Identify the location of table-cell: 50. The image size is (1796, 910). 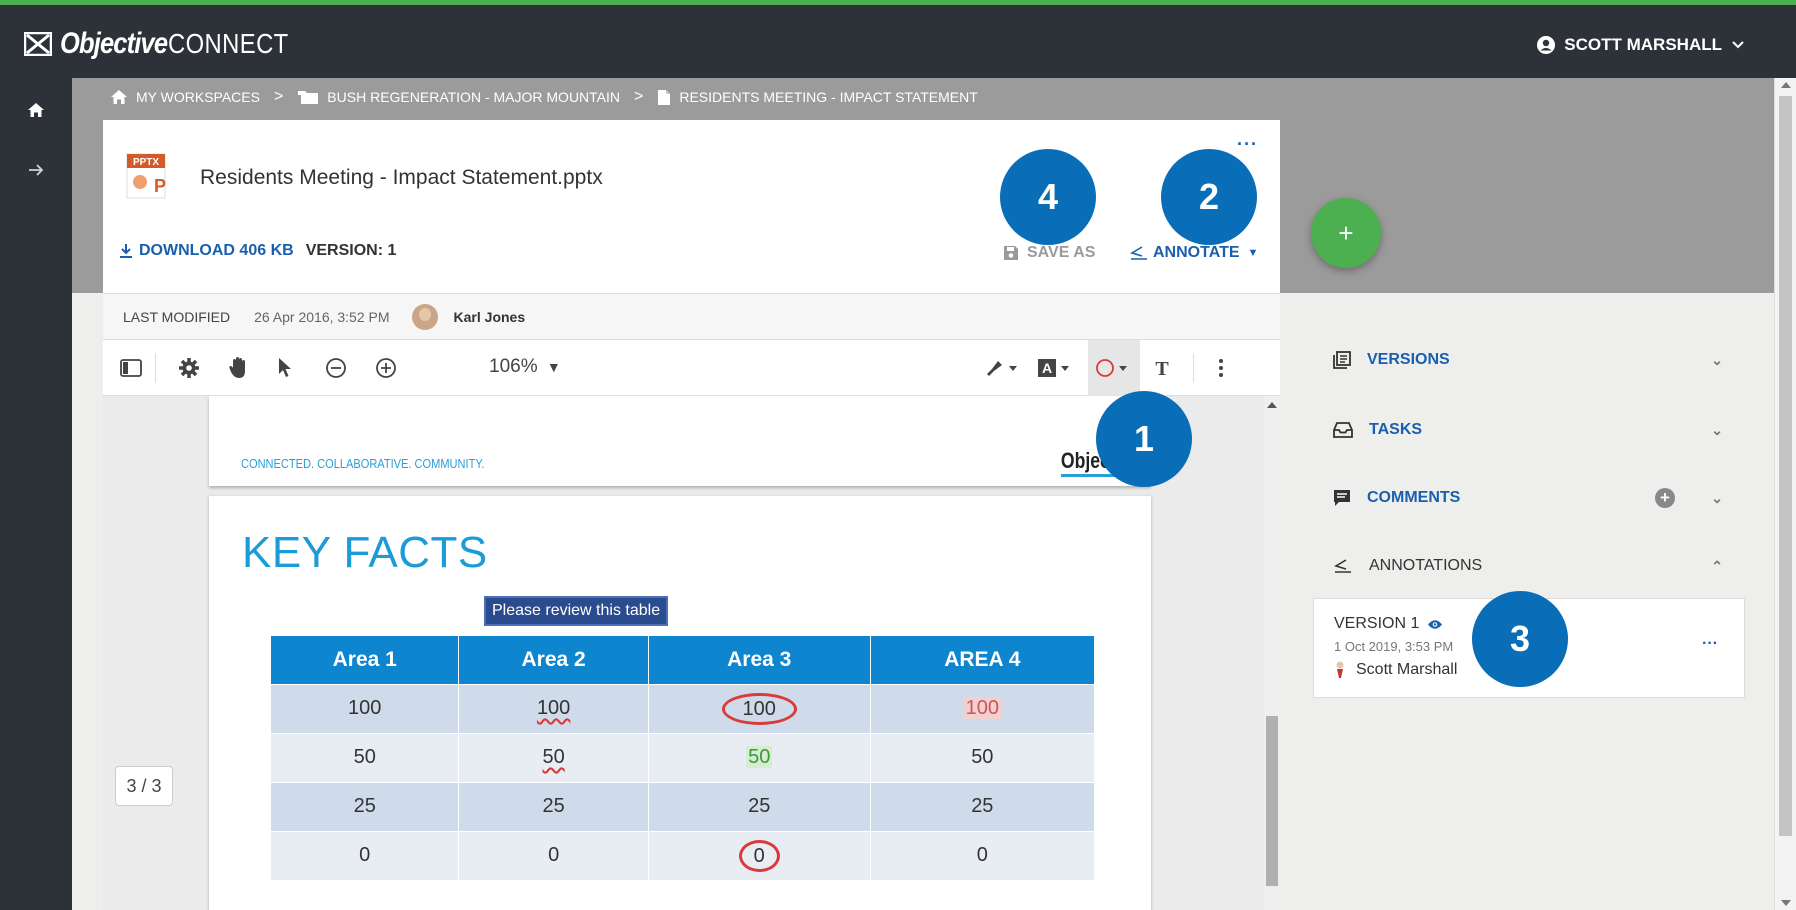
(983, 757).